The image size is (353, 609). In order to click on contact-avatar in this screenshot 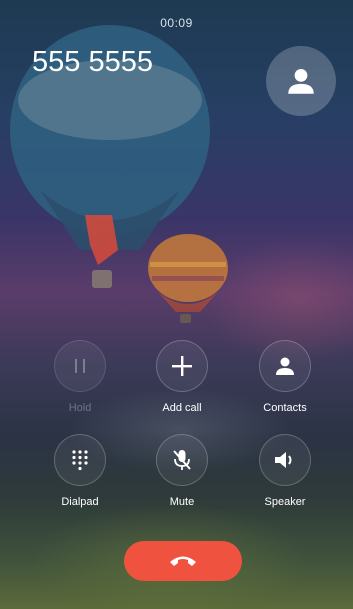, I will do `click(301, 81)`.